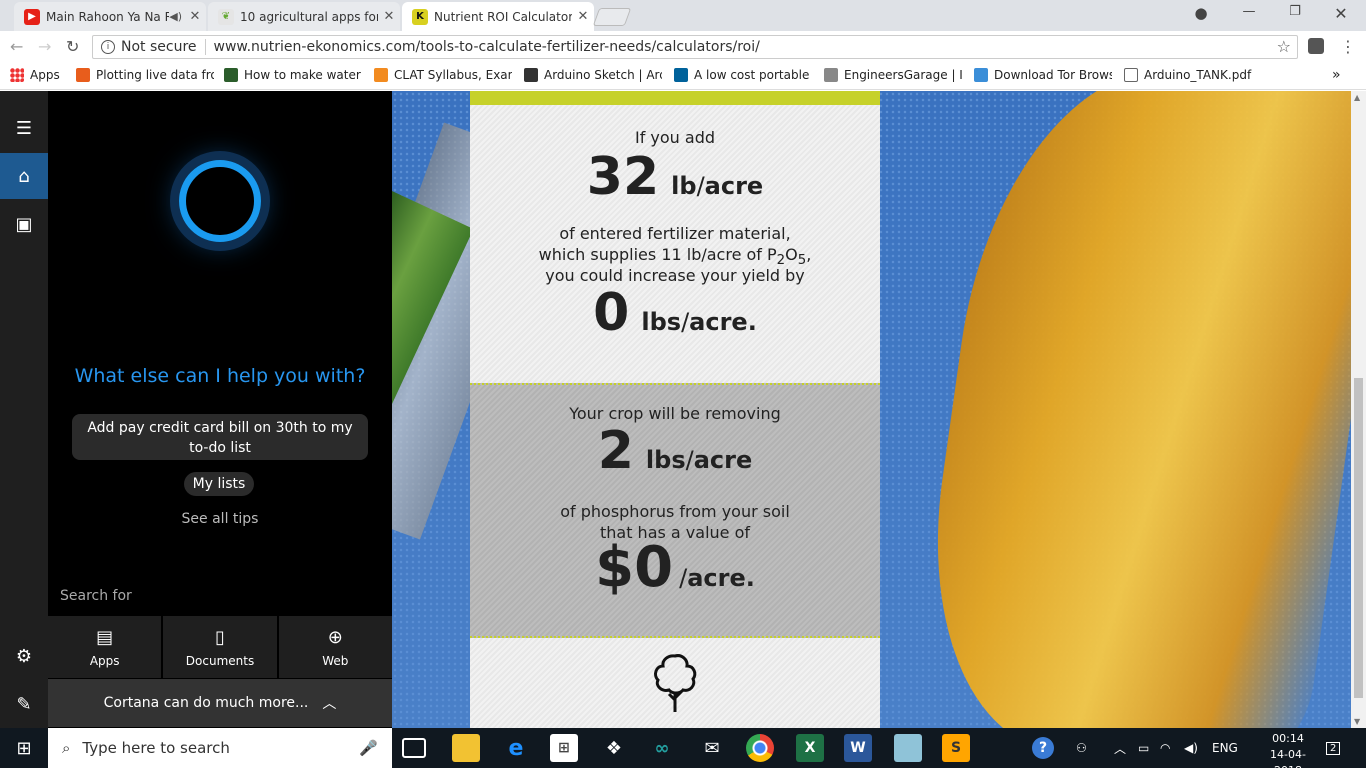 This screenshot has height=779, width=1366. I want to click on window-close-button: ✕, so click(1341, 13).